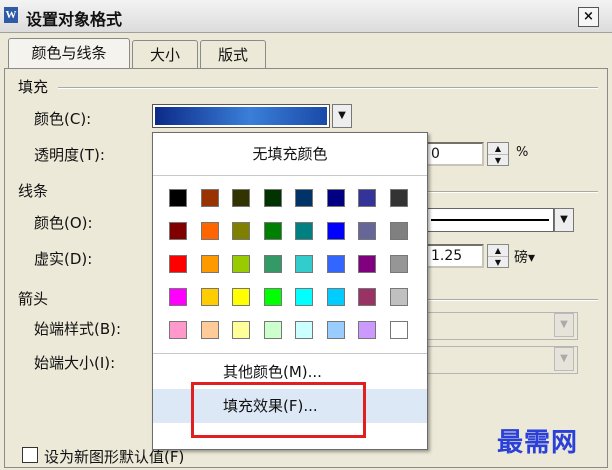 Image resolution: width=612 pixels, height=470 pixels. Describe the element at coordinates (233, 54) in the screenshot. I see `tab-layout: 版式` at that location.